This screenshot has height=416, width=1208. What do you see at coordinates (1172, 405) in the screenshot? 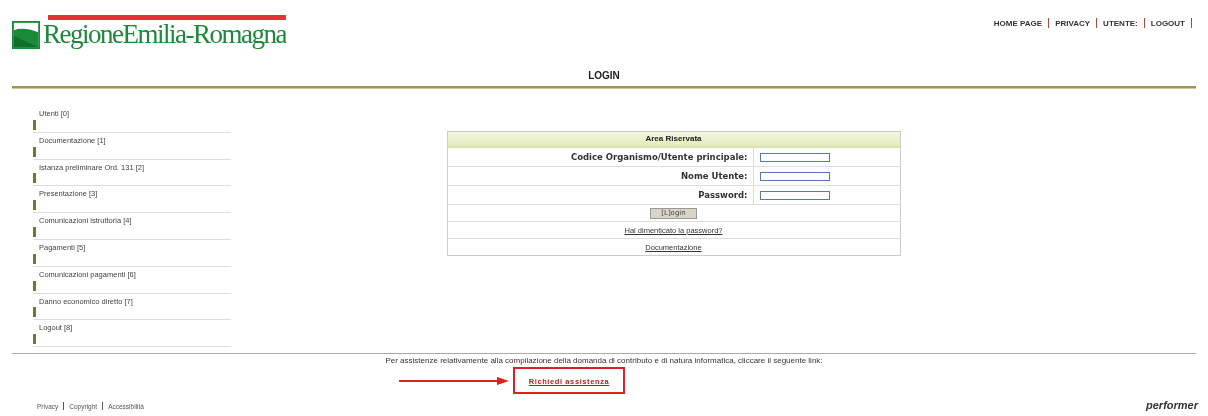
I see `brand-logo: performer` at bounding box center [1172, 405].